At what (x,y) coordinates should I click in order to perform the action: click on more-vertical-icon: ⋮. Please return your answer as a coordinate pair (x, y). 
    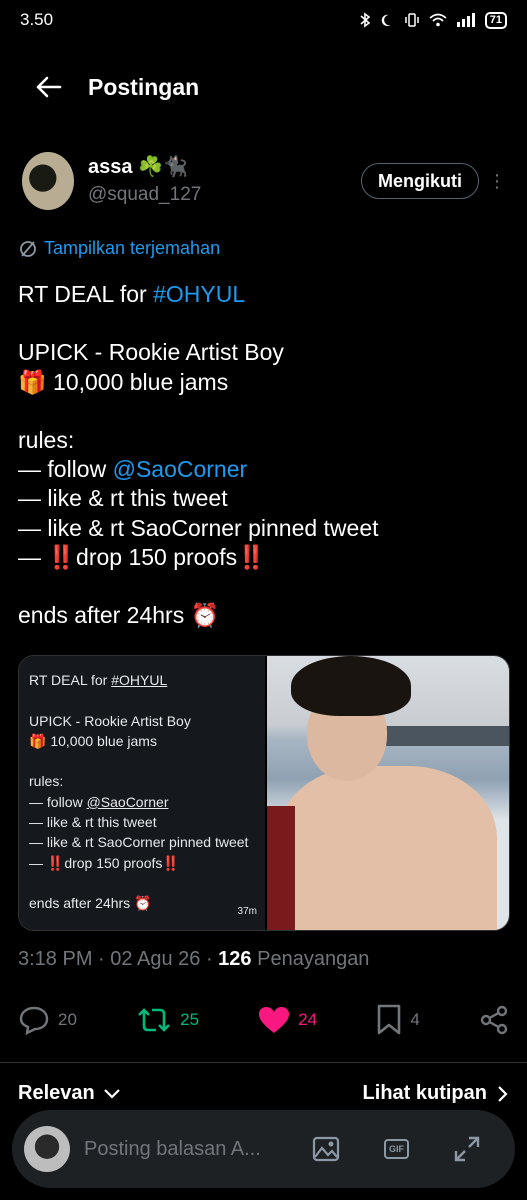
    Looking at the image, I should click on (497, 180).